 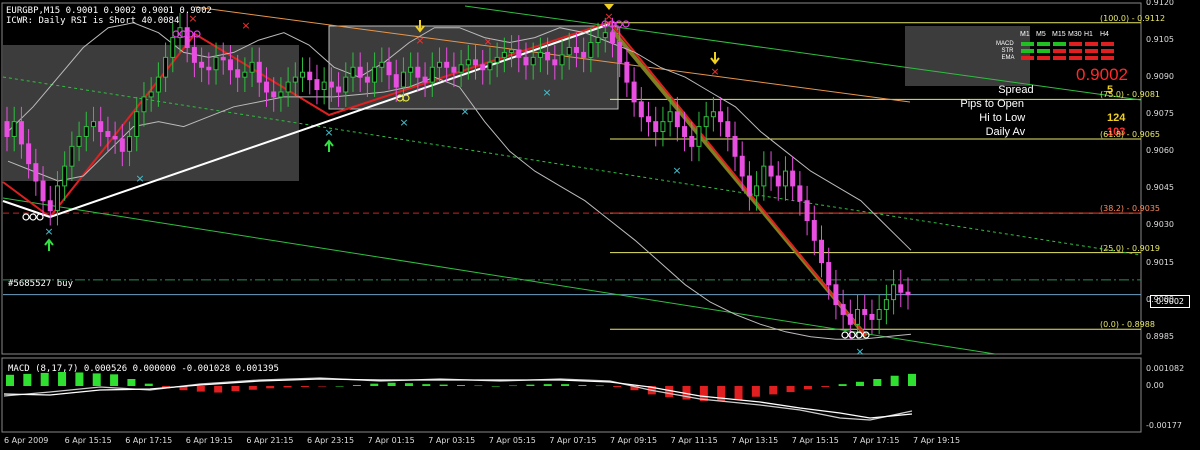 I want to click on fib-label: (25.0) - 0.9019, so click(x=1130, y=248).